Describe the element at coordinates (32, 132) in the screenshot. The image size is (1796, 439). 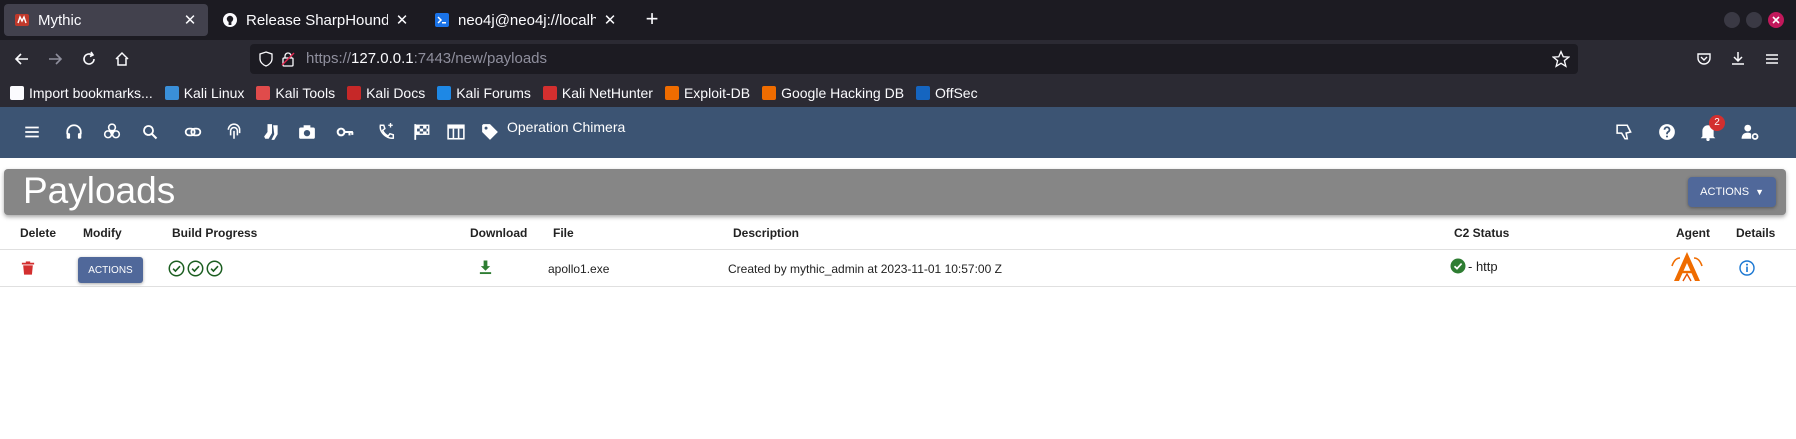
I see `side-menu-button` at that location.